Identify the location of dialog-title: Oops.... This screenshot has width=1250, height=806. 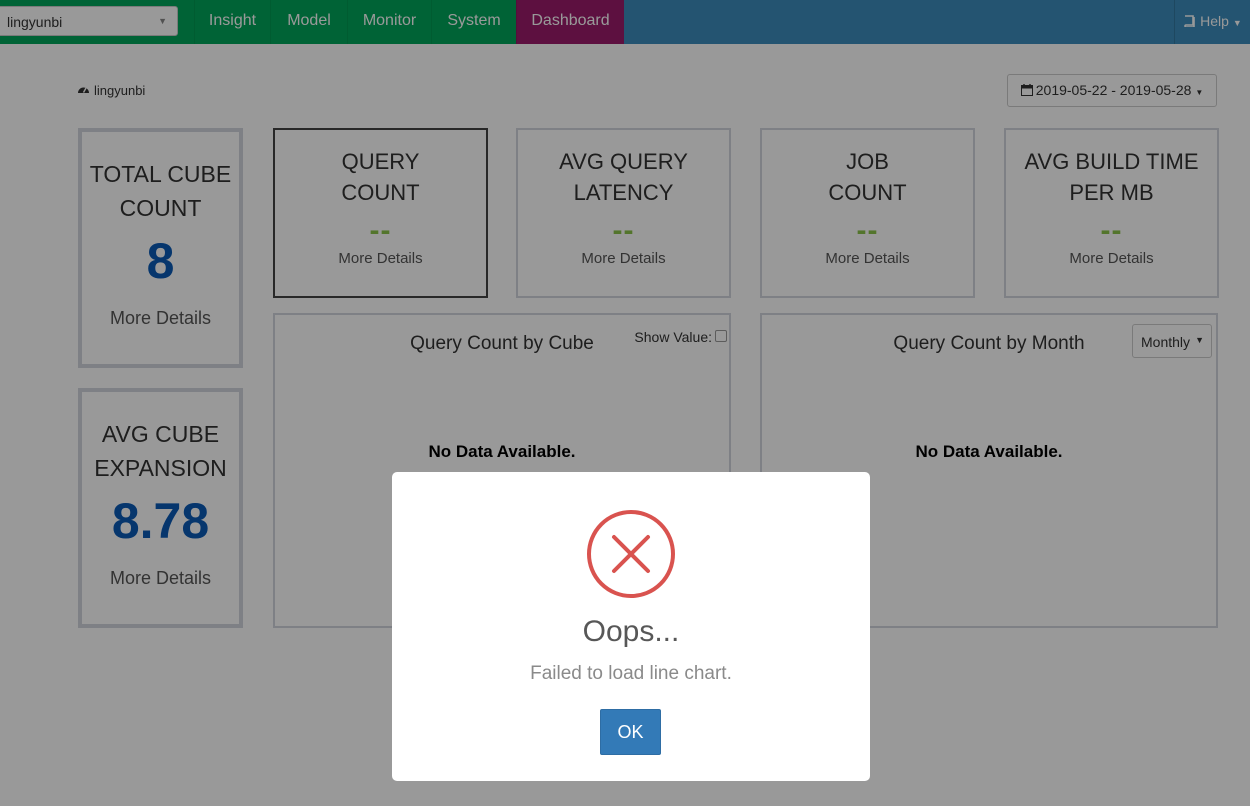
(631, 631).